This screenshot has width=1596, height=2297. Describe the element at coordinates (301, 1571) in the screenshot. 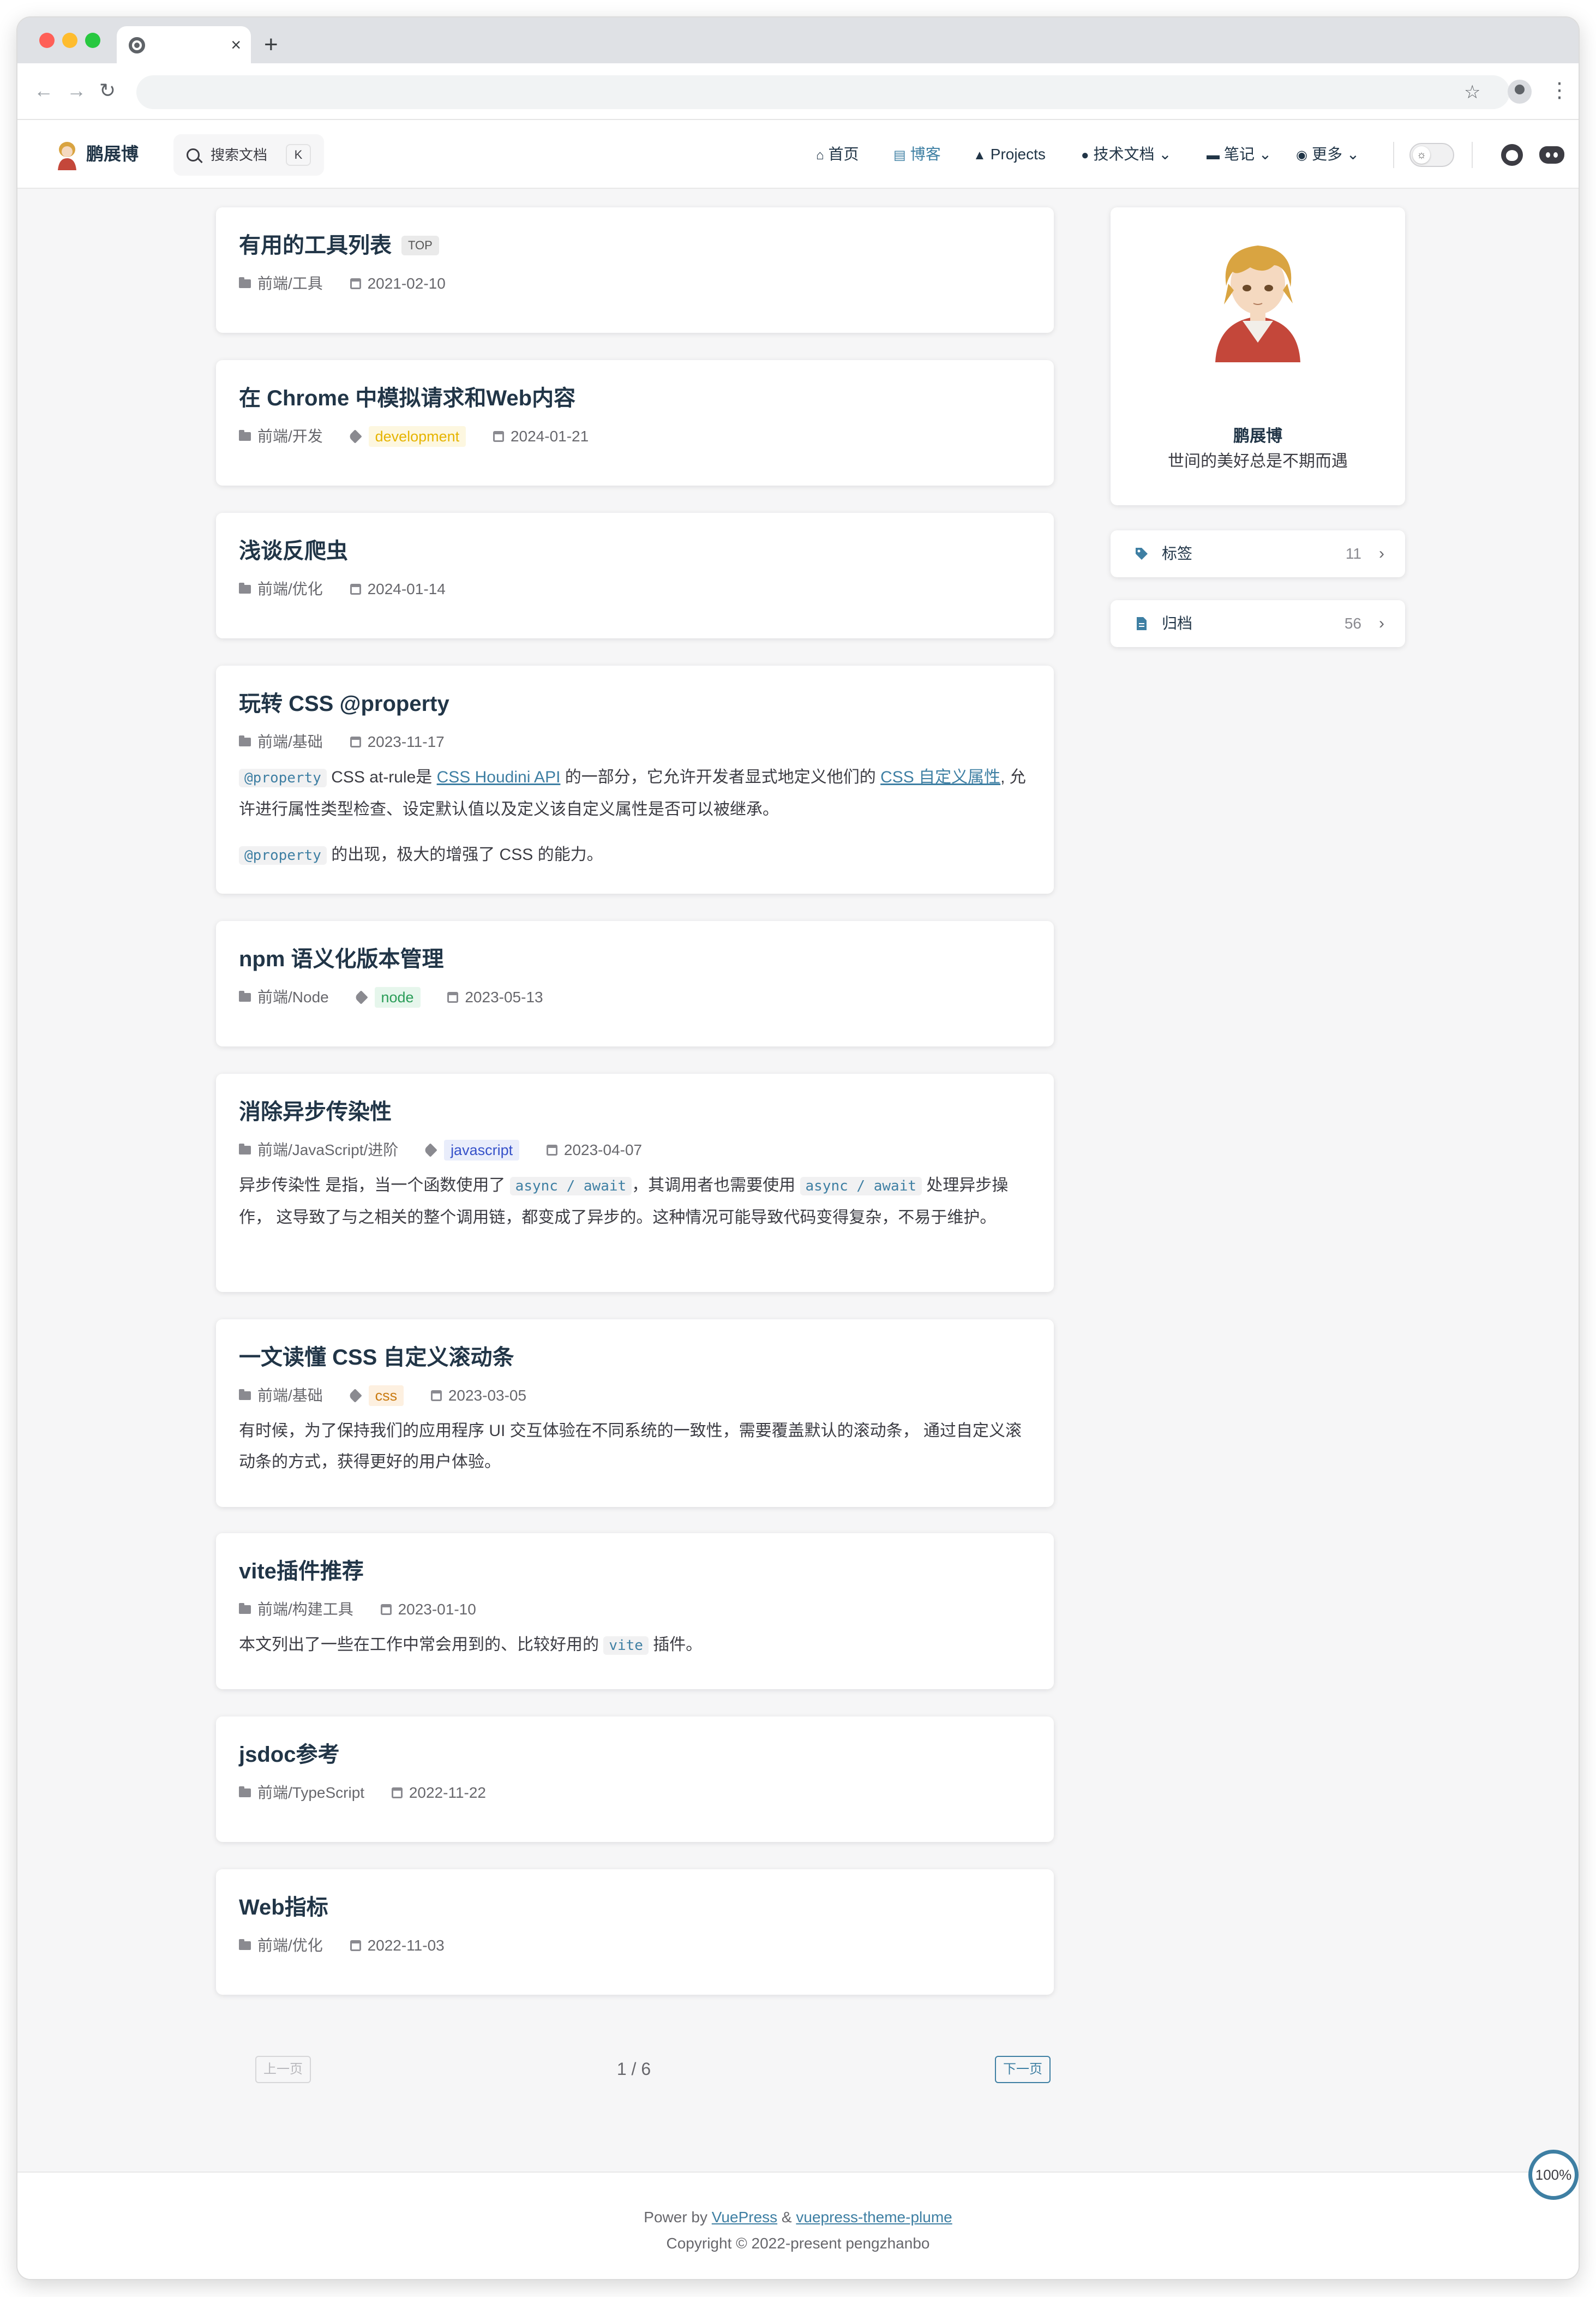

I see `post-title: vite插件推荐` at that location.